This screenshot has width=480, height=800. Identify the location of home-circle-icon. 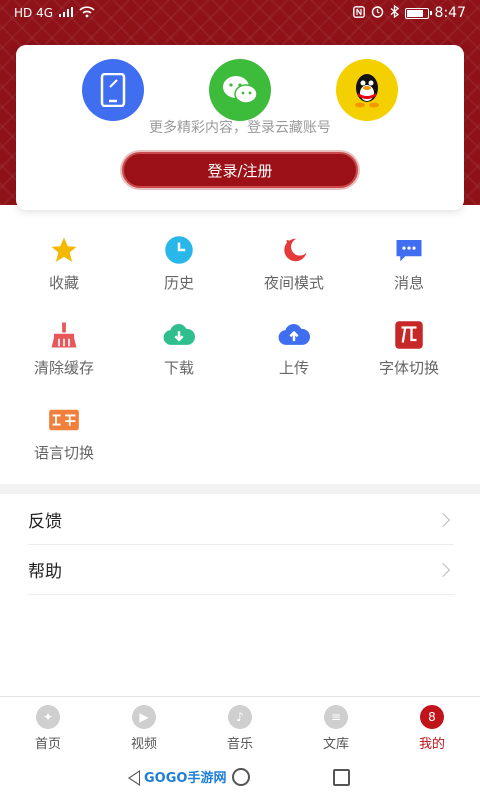
(241, 777).